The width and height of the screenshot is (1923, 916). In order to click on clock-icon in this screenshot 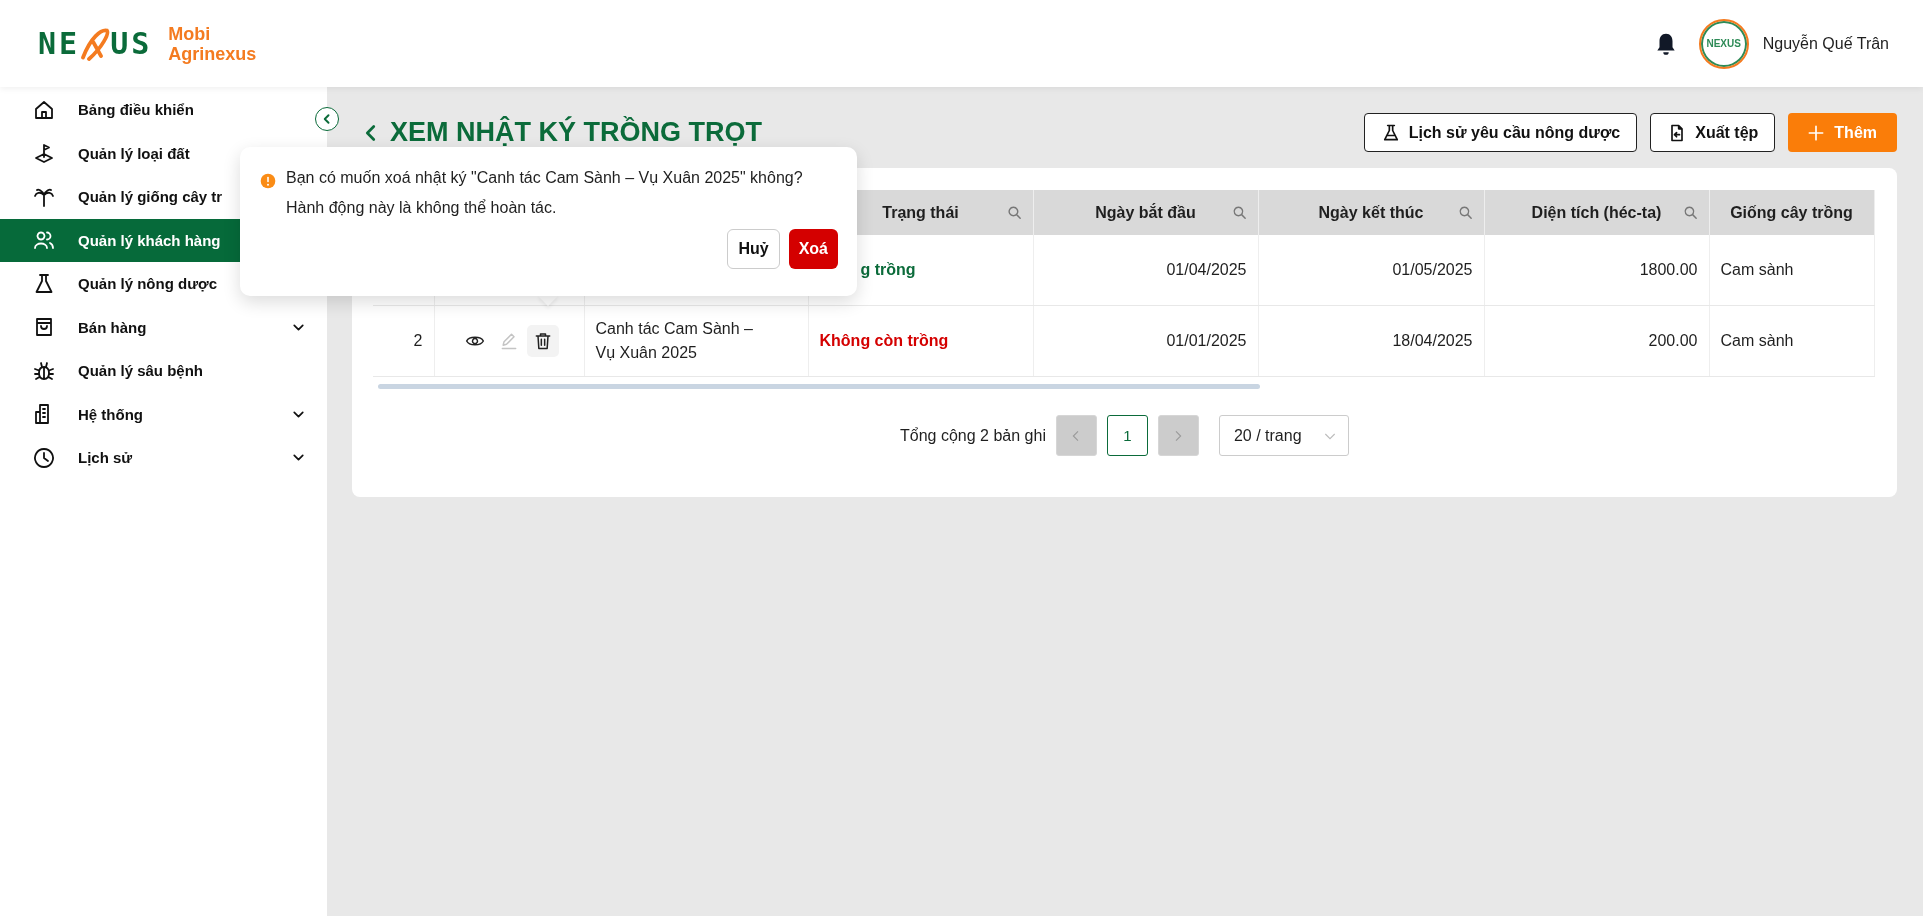, I will do `click(44, 457)`.